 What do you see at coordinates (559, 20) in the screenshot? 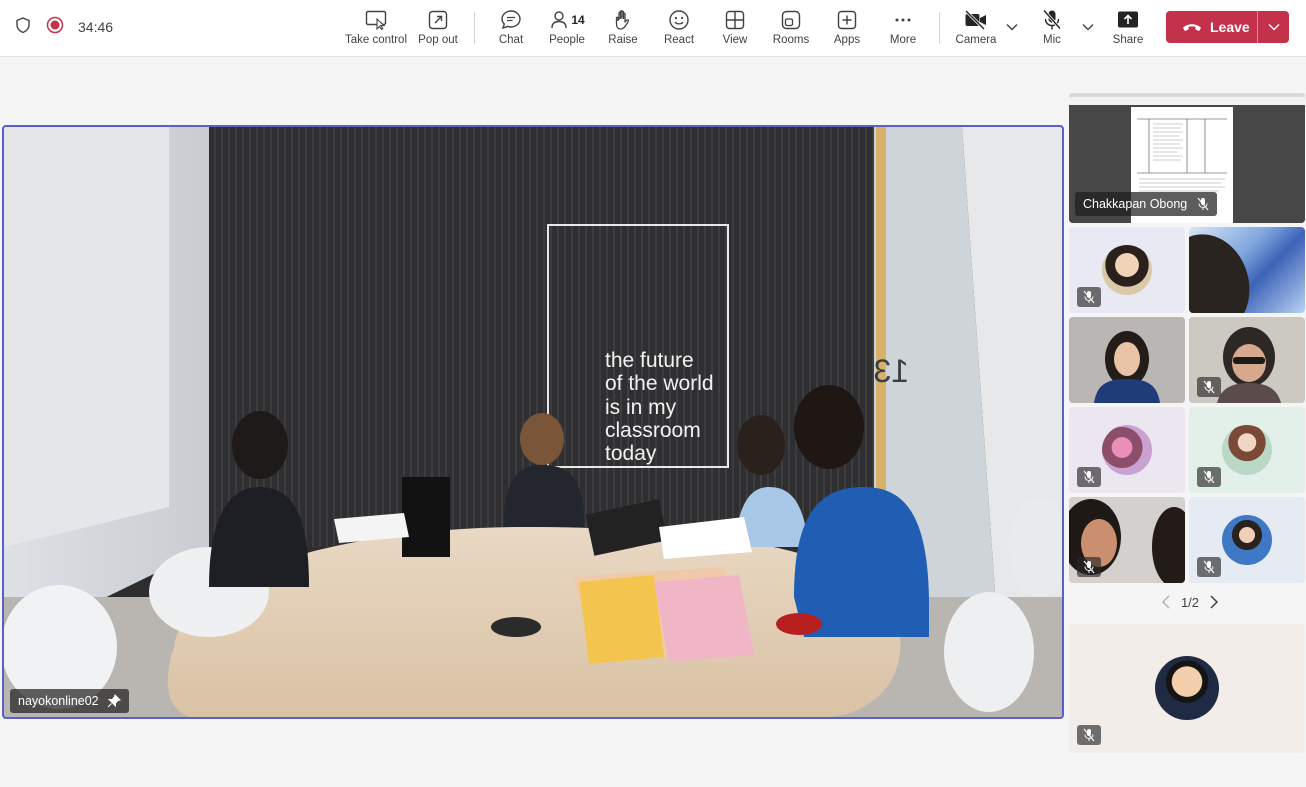
I see `people-icon` at bounding box center [559, 20].